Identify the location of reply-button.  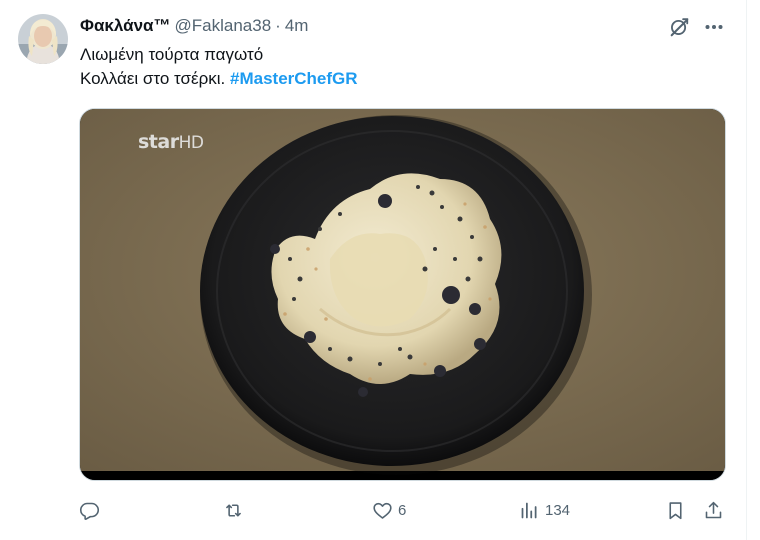
(92, 510).